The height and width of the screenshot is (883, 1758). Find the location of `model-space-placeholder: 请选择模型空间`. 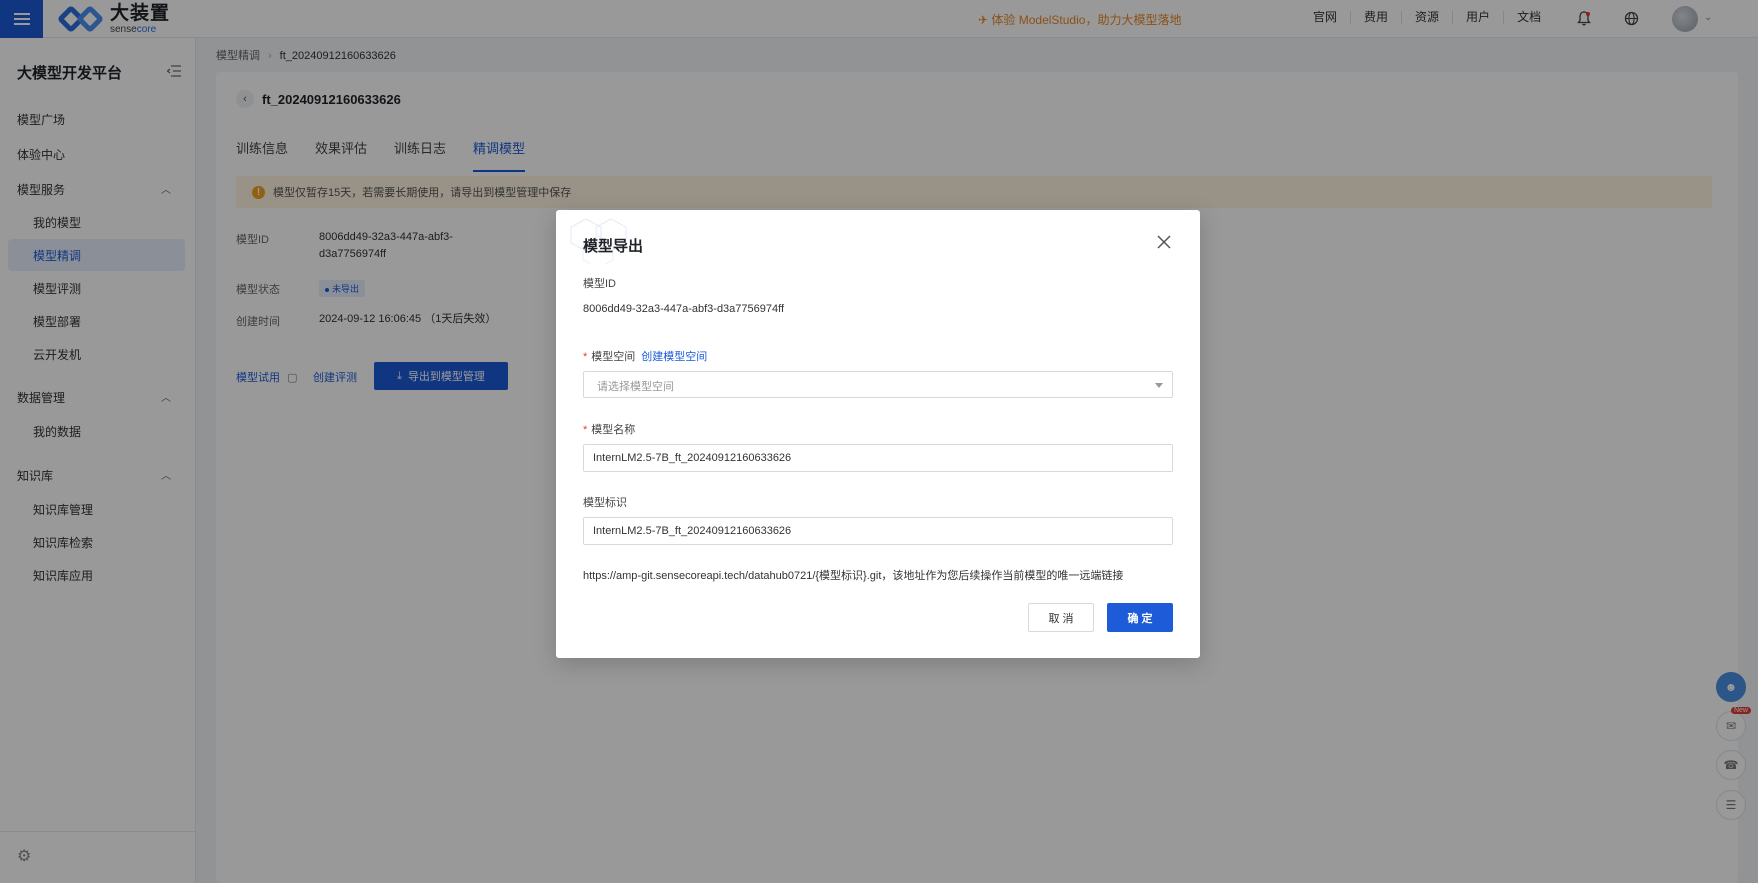

model-space-placeholder: 请选择模型空间 is located at coordinates (635, 387).